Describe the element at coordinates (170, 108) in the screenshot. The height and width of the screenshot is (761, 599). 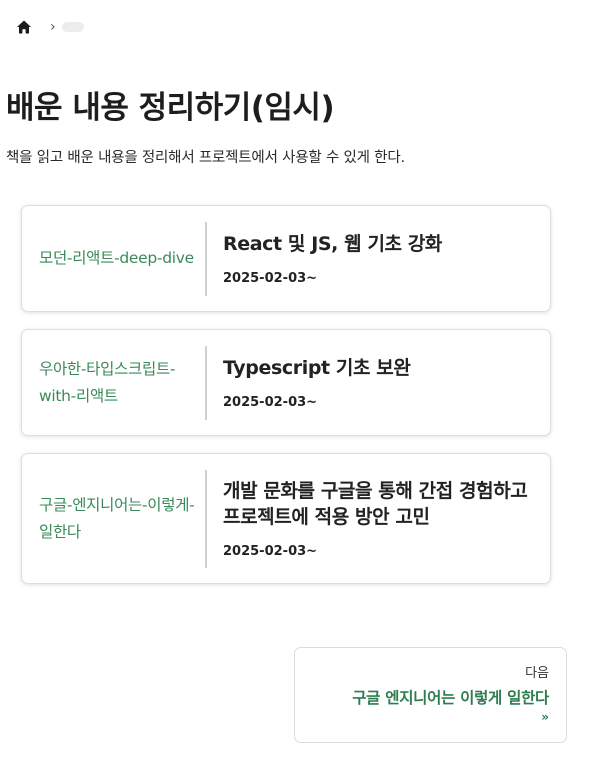
I see `page-title: 배운 내용 정리하기(임시)` at that location.